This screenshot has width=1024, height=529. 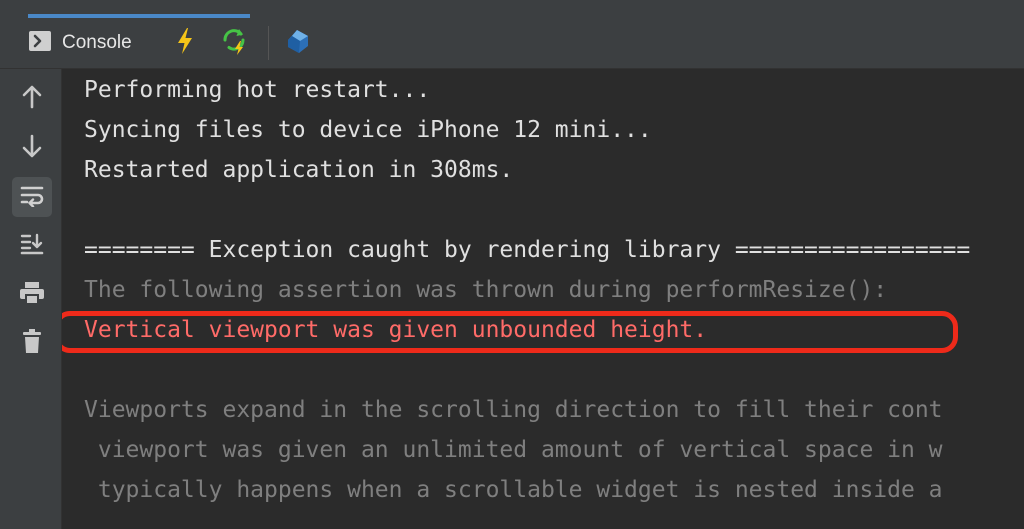 What do you see at coordinates (299, 170) in the screenshot?
I see `console-line: Restarted application in 308ms.` at bounding box center [299, 170].